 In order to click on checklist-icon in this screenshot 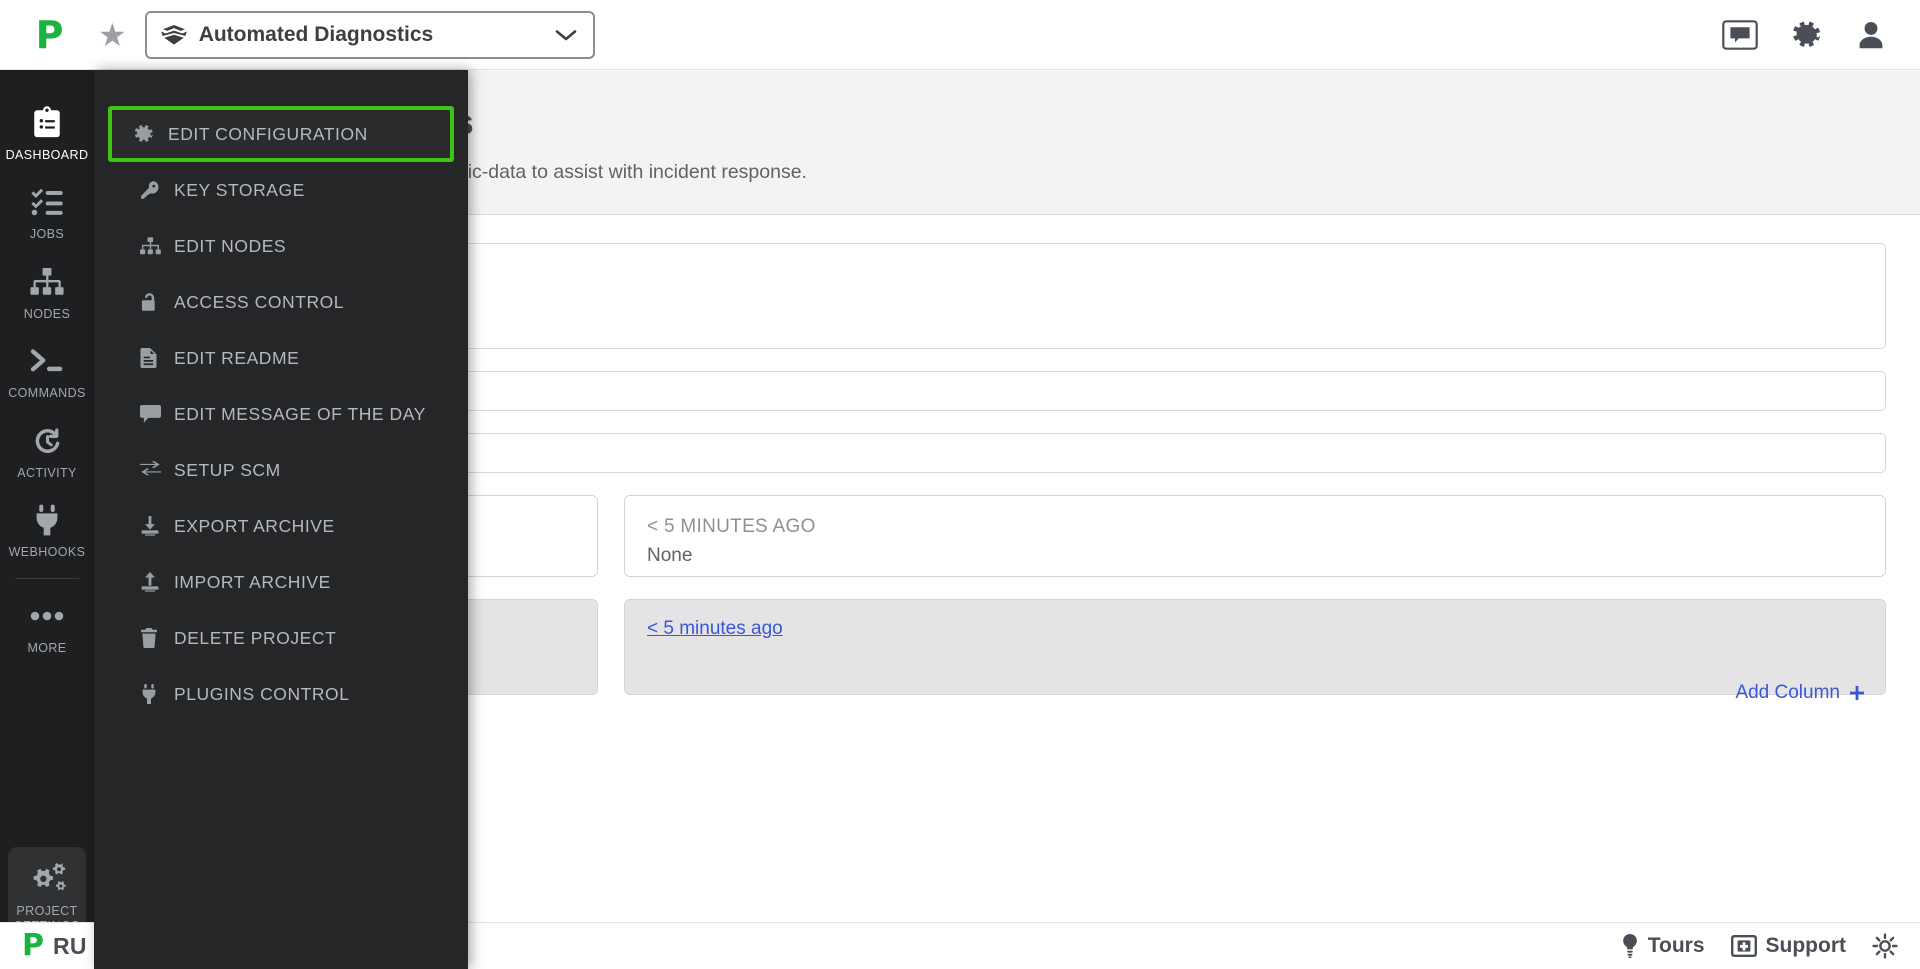, I will do `click(47, 202)`.